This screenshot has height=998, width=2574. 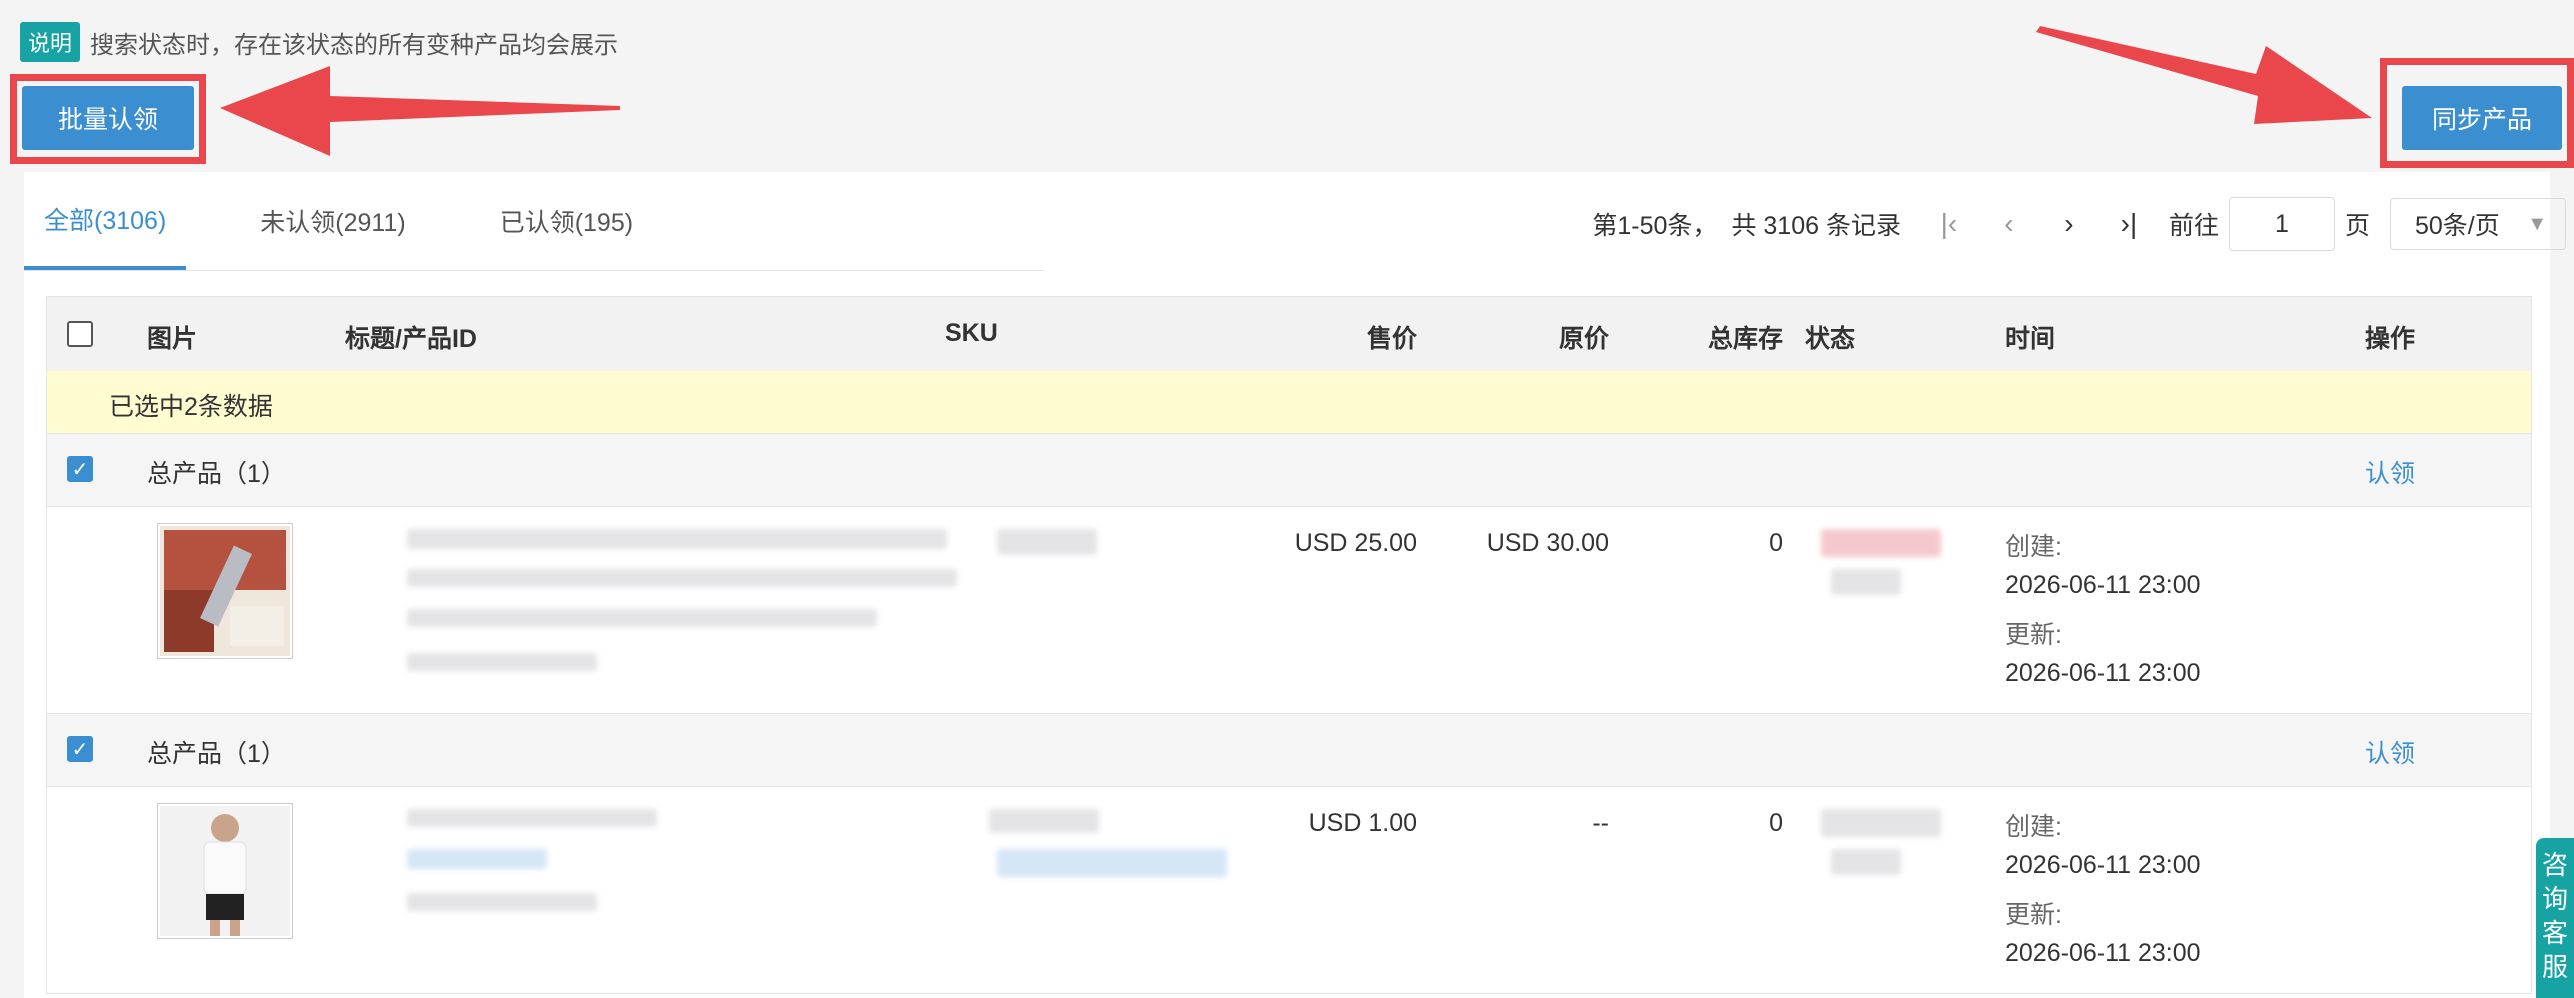 I want to click on page-size-value: 50条/页, so click(x=2457, y=226).